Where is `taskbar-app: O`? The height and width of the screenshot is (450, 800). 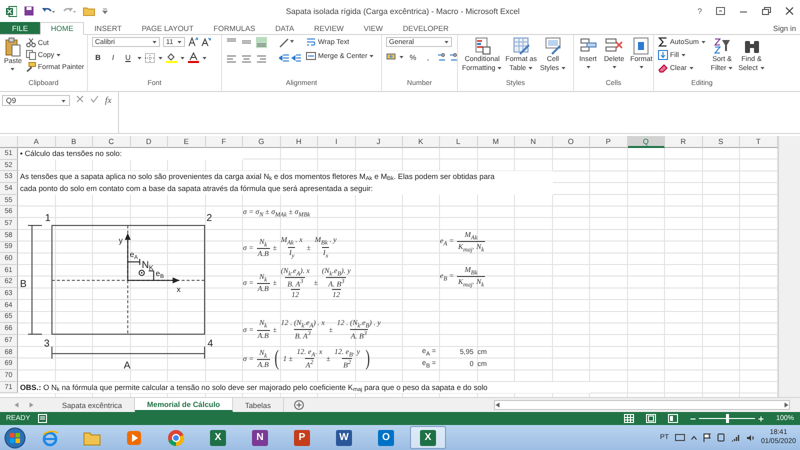 taskbar-app: O is located at coordinates (386, 437).